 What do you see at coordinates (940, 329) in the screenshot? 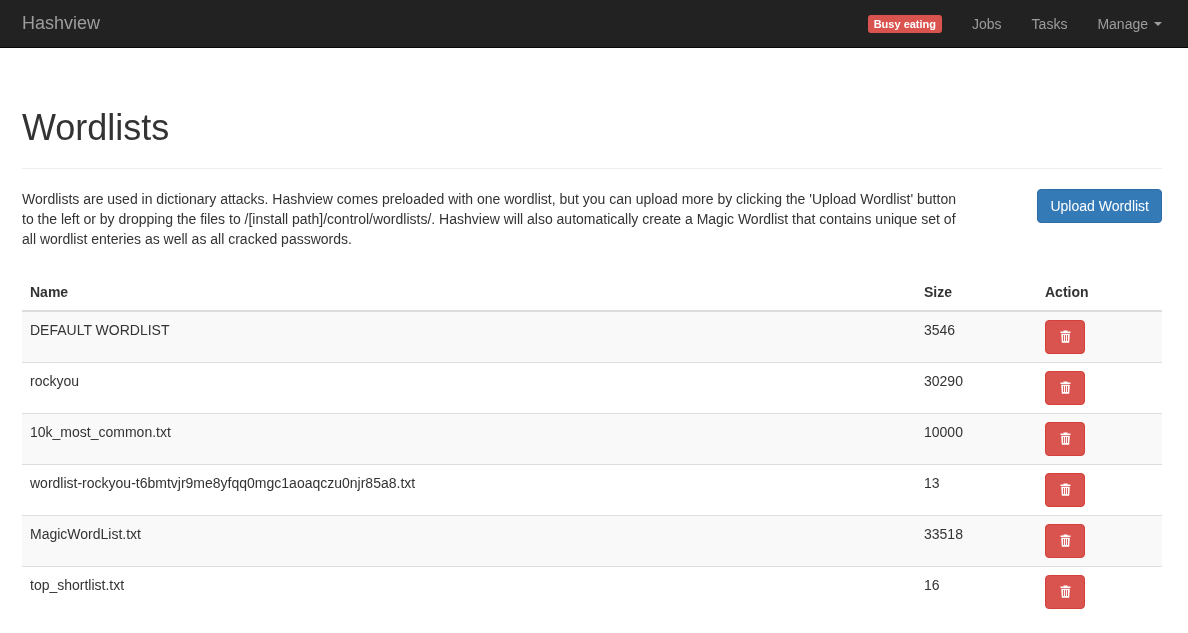
I see `table-cell: 3546` at bounding box center [940, 329].